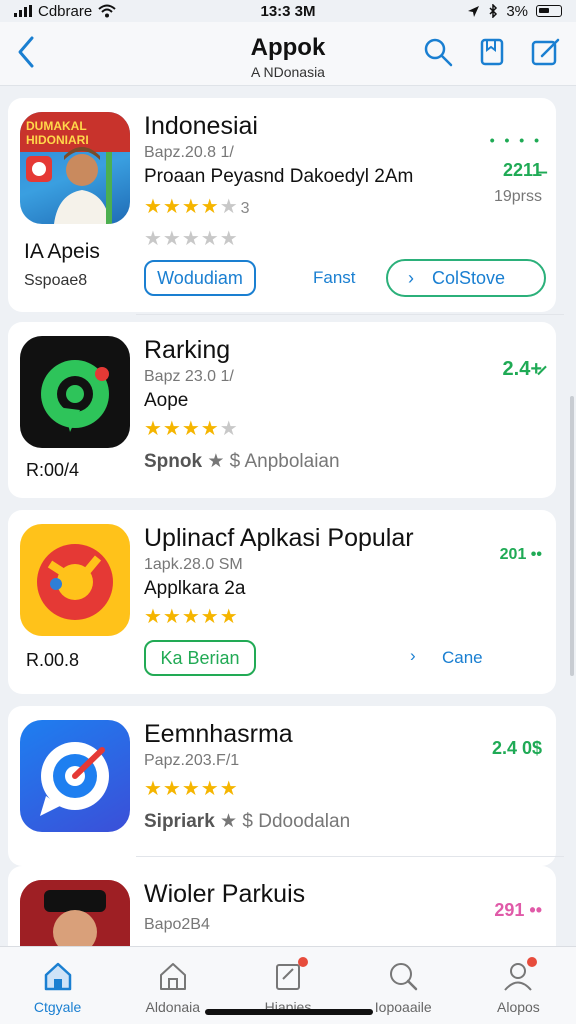  What do you see at coordinates (75, 392) in the screenshot?
I see `app-icon-rarking` at bounding box center [75, 392].